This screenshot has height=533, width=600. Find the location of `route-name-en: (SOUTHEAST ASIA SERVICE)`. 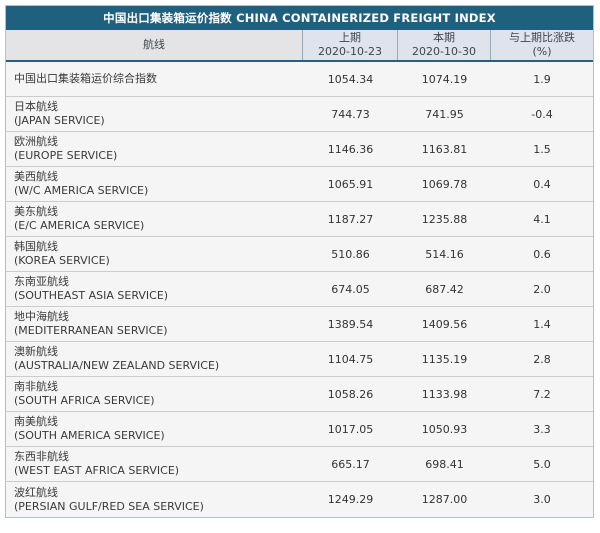

route-name-en: (SOUTHEAST ASIA SERVICE) is located at coordinates (91, 295).